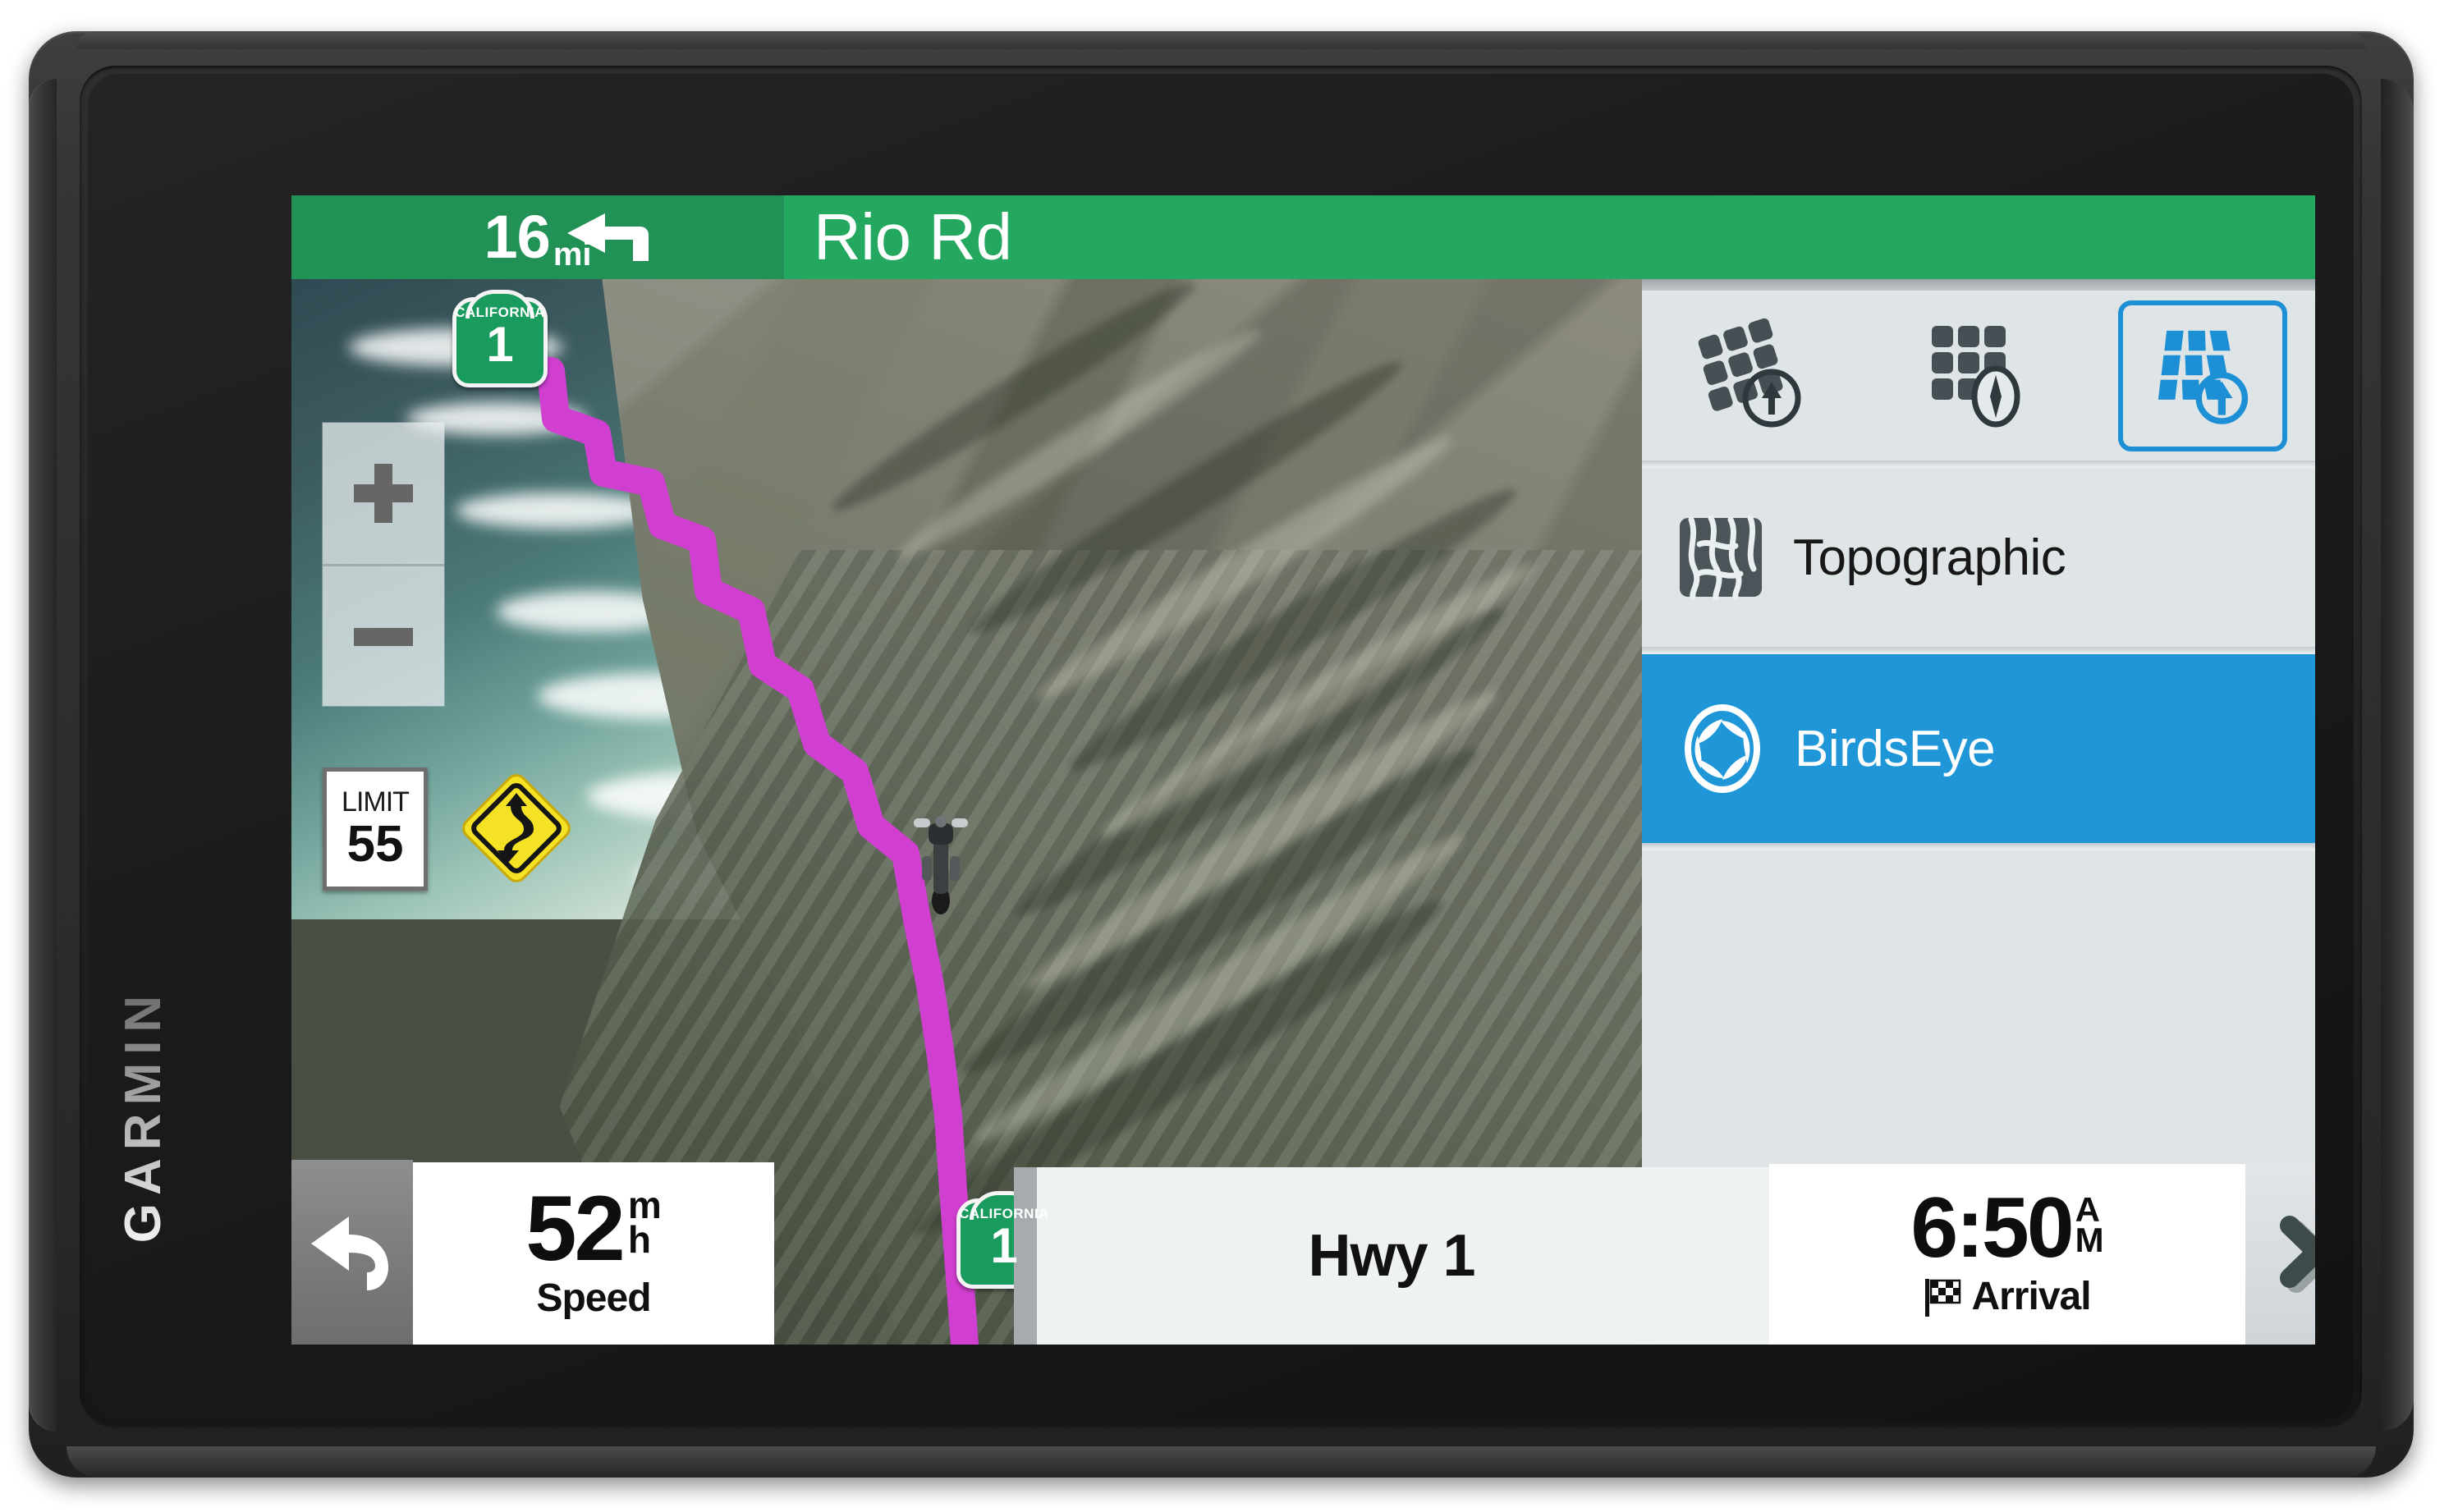 The image size is (2458, 1512). I want to click on minus-icon, so click(383, 637).